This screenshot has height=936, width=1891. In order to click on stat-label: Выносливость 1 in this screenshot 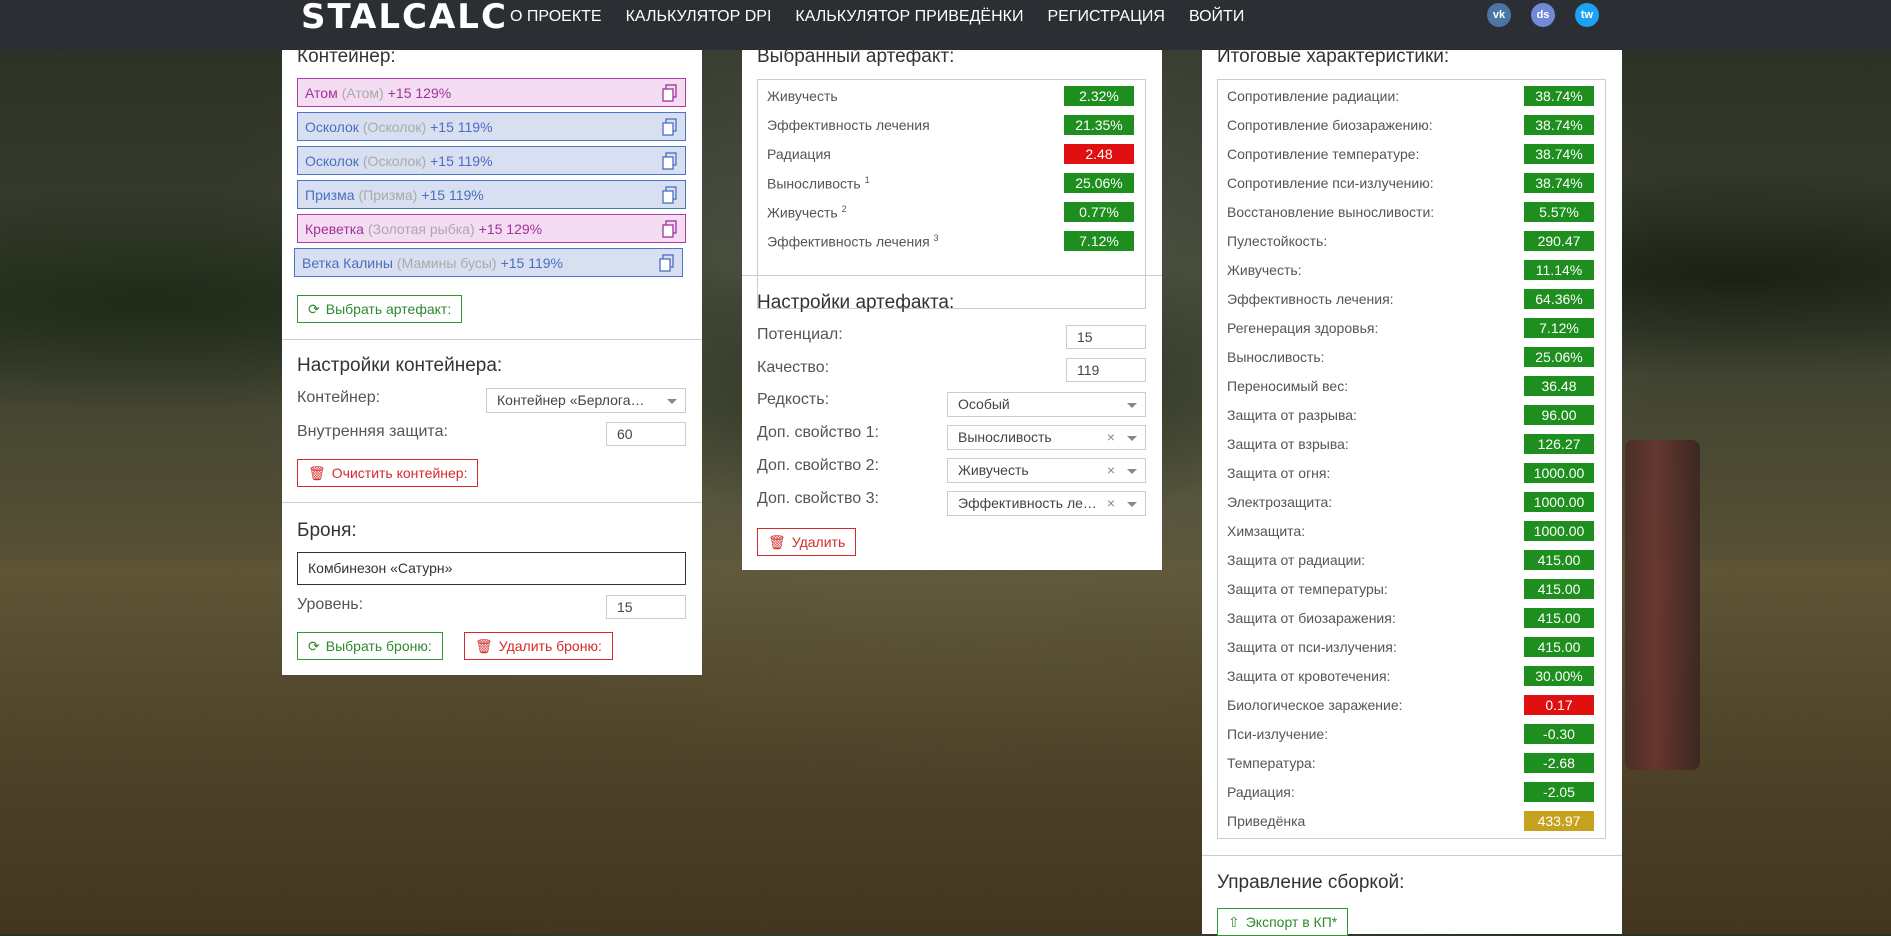, I will do `click(818, 183)`.